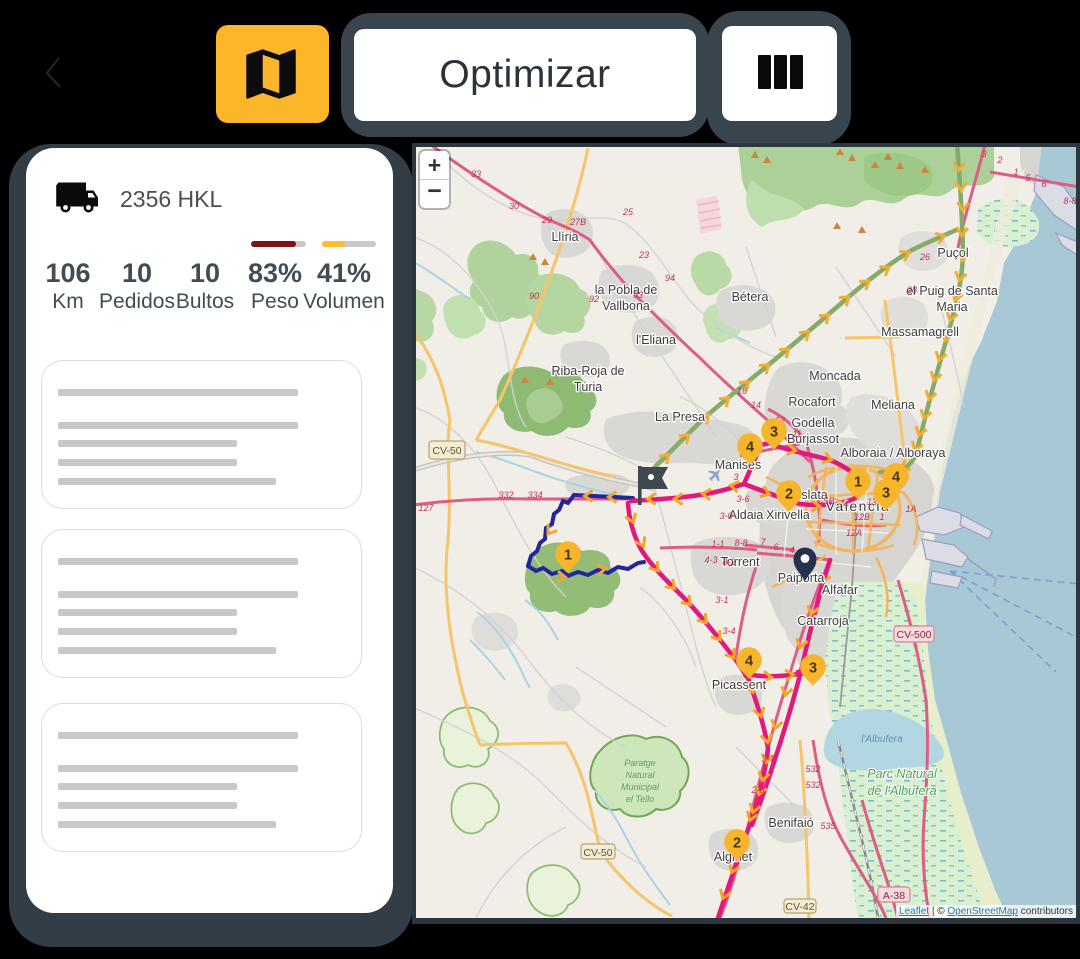 Image resolution: width=1080 pixels, height=959 pixels. I want to click on svg-text: 23, so click(643, 255).